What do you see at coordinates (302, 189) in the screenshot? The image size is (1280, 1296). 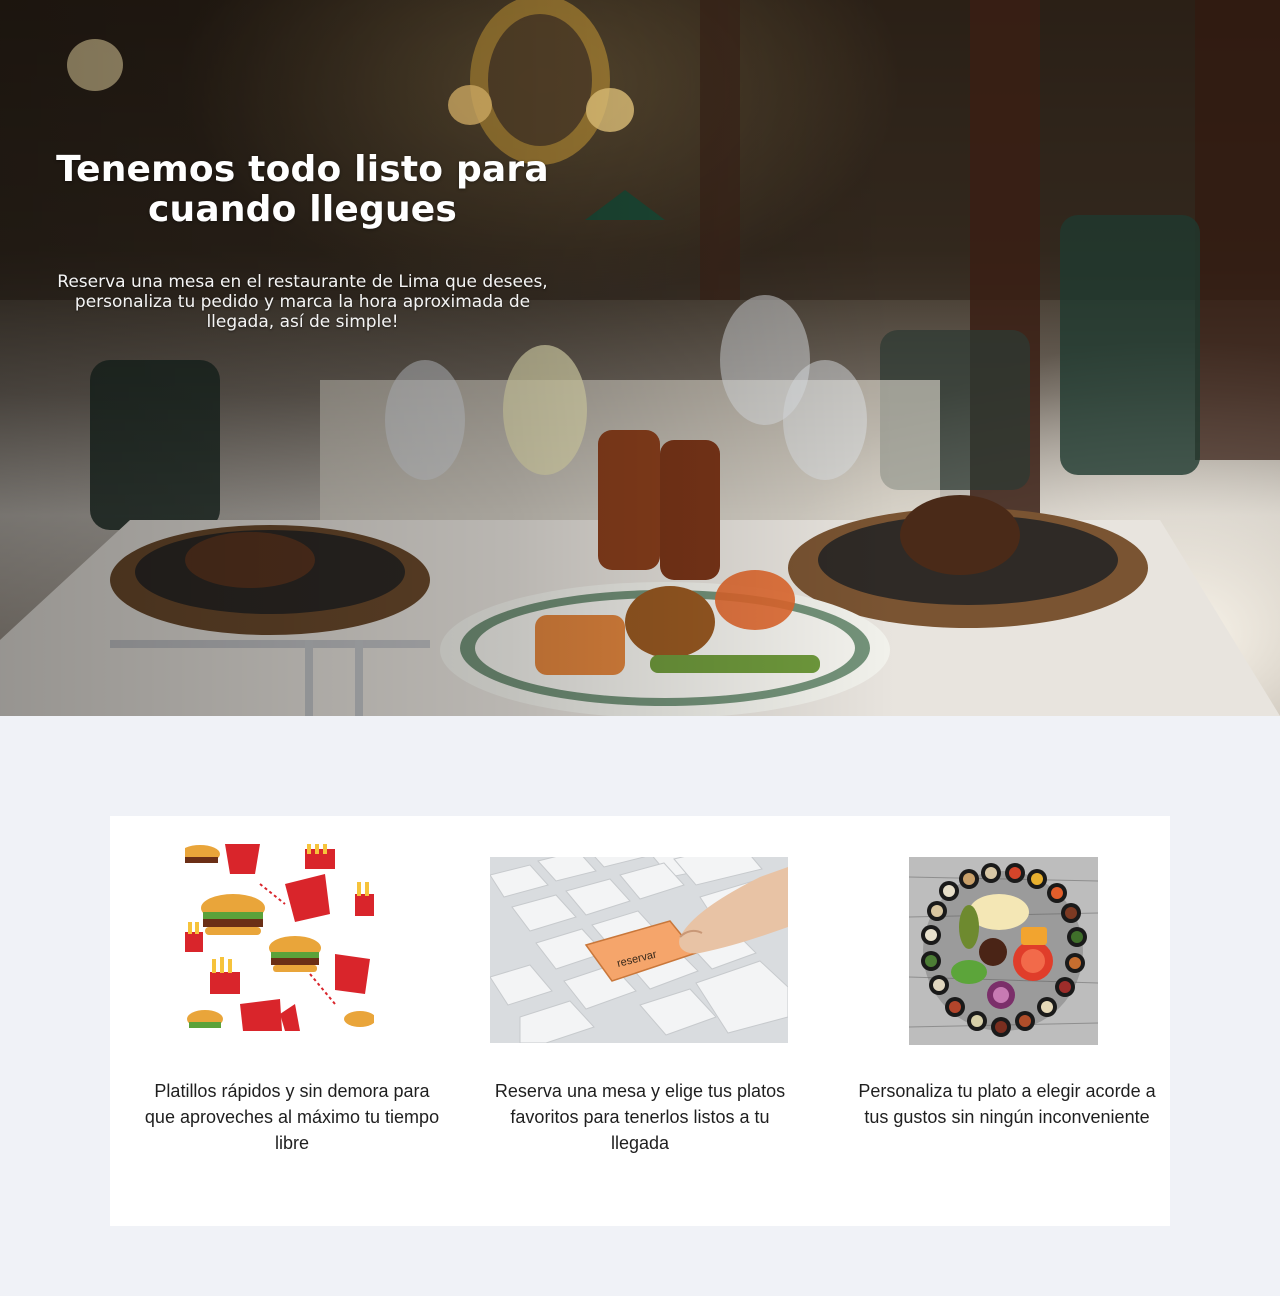 I see `hero-title: Tenemos todo listo para cuando llegues` at bounding box center [302, 189].